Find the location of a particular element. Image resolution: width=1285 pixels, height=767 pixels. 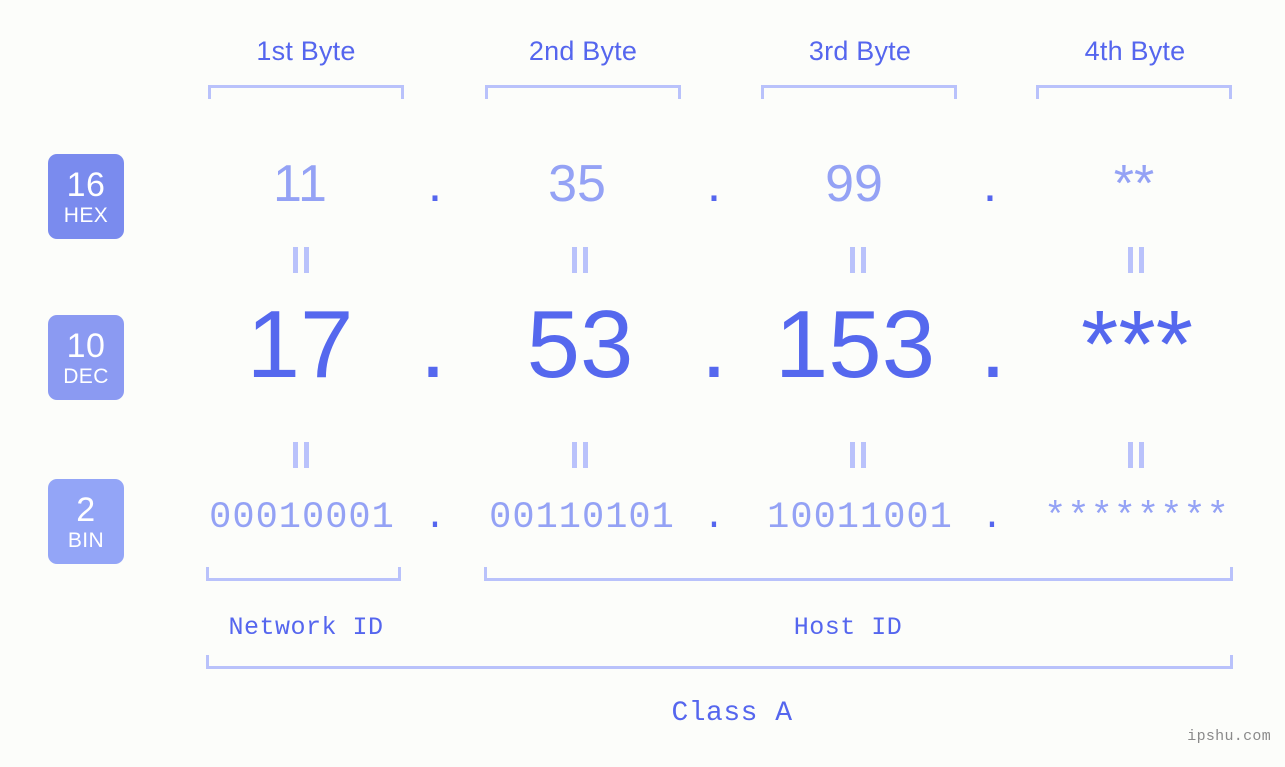

byte-header-1: 1st Byte is located at coordinates (306, 51).